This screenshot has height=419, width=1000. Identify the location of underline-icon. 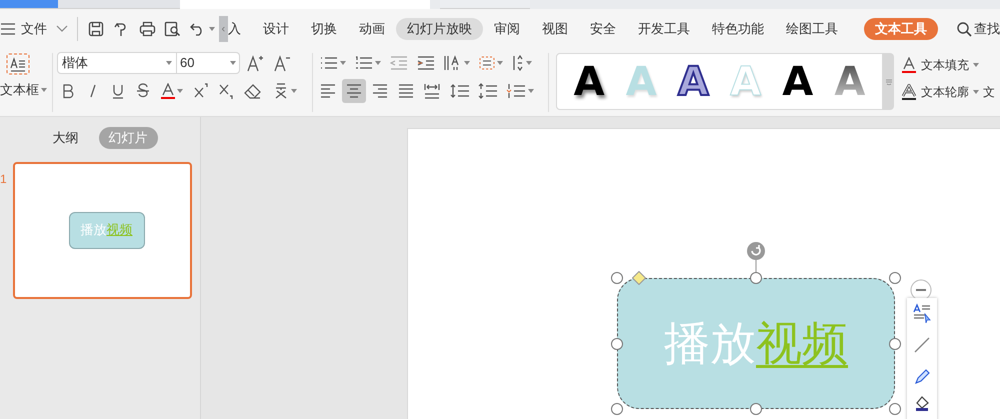
(118, 91).